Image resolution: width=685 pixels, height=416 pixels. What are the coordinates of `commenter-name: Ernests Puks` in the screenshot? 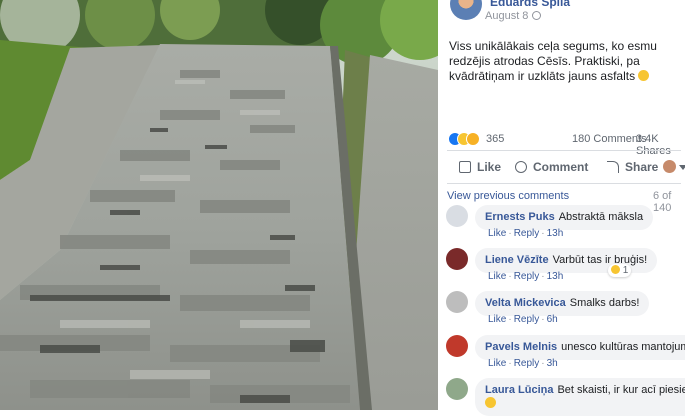 It's located at (520, 217).